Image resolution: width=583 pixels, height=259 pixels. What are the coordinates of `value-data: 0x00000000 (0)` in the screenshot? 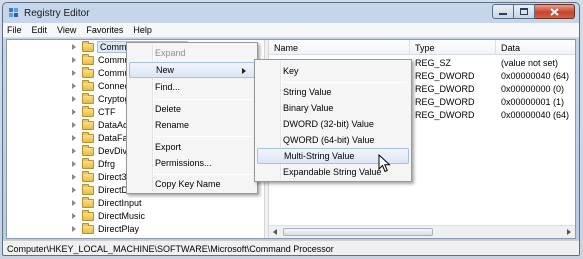 It's located at (533, 89).